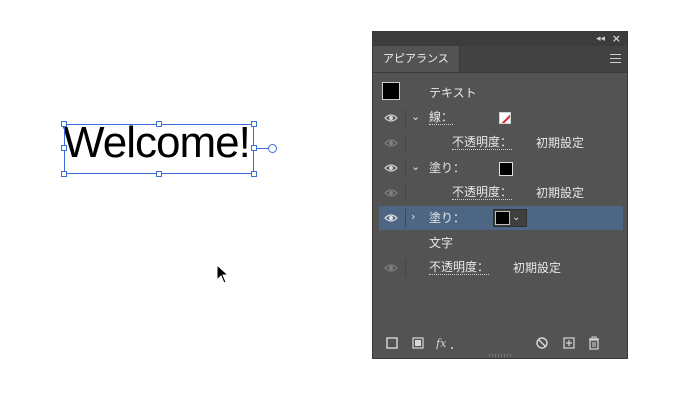  I want to click on panel-menu-icon, so click(615, 60).